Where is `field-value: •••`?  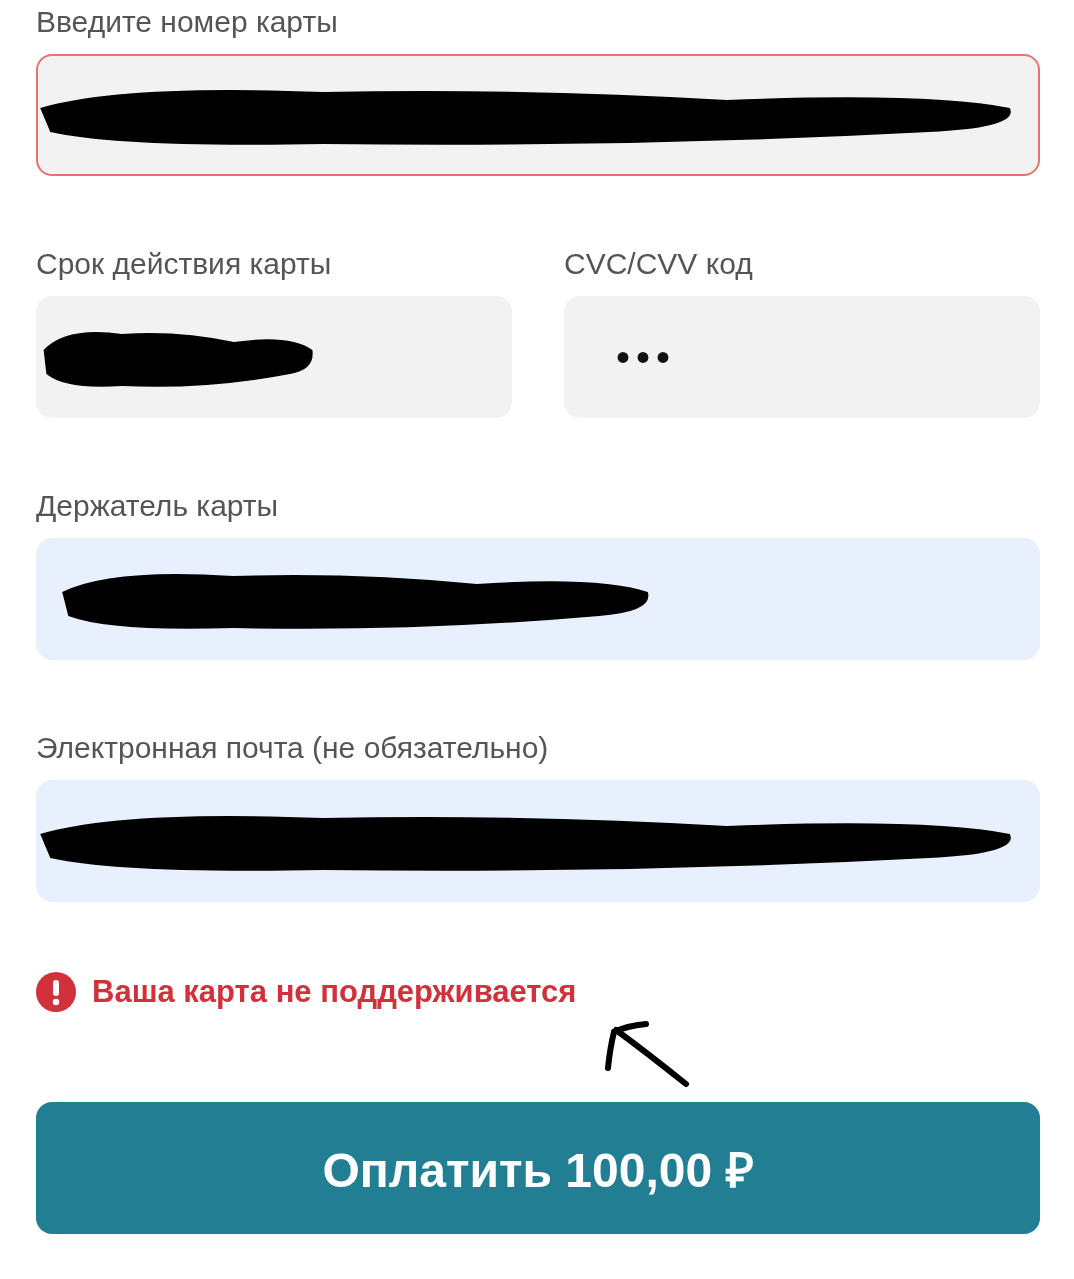 field-value: ••• is located at coordinates (646, 357).